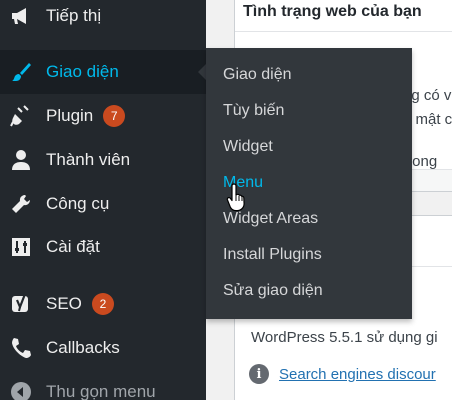  I want to click on sidebar-item-label: Cài đặt, so click(73, 246).